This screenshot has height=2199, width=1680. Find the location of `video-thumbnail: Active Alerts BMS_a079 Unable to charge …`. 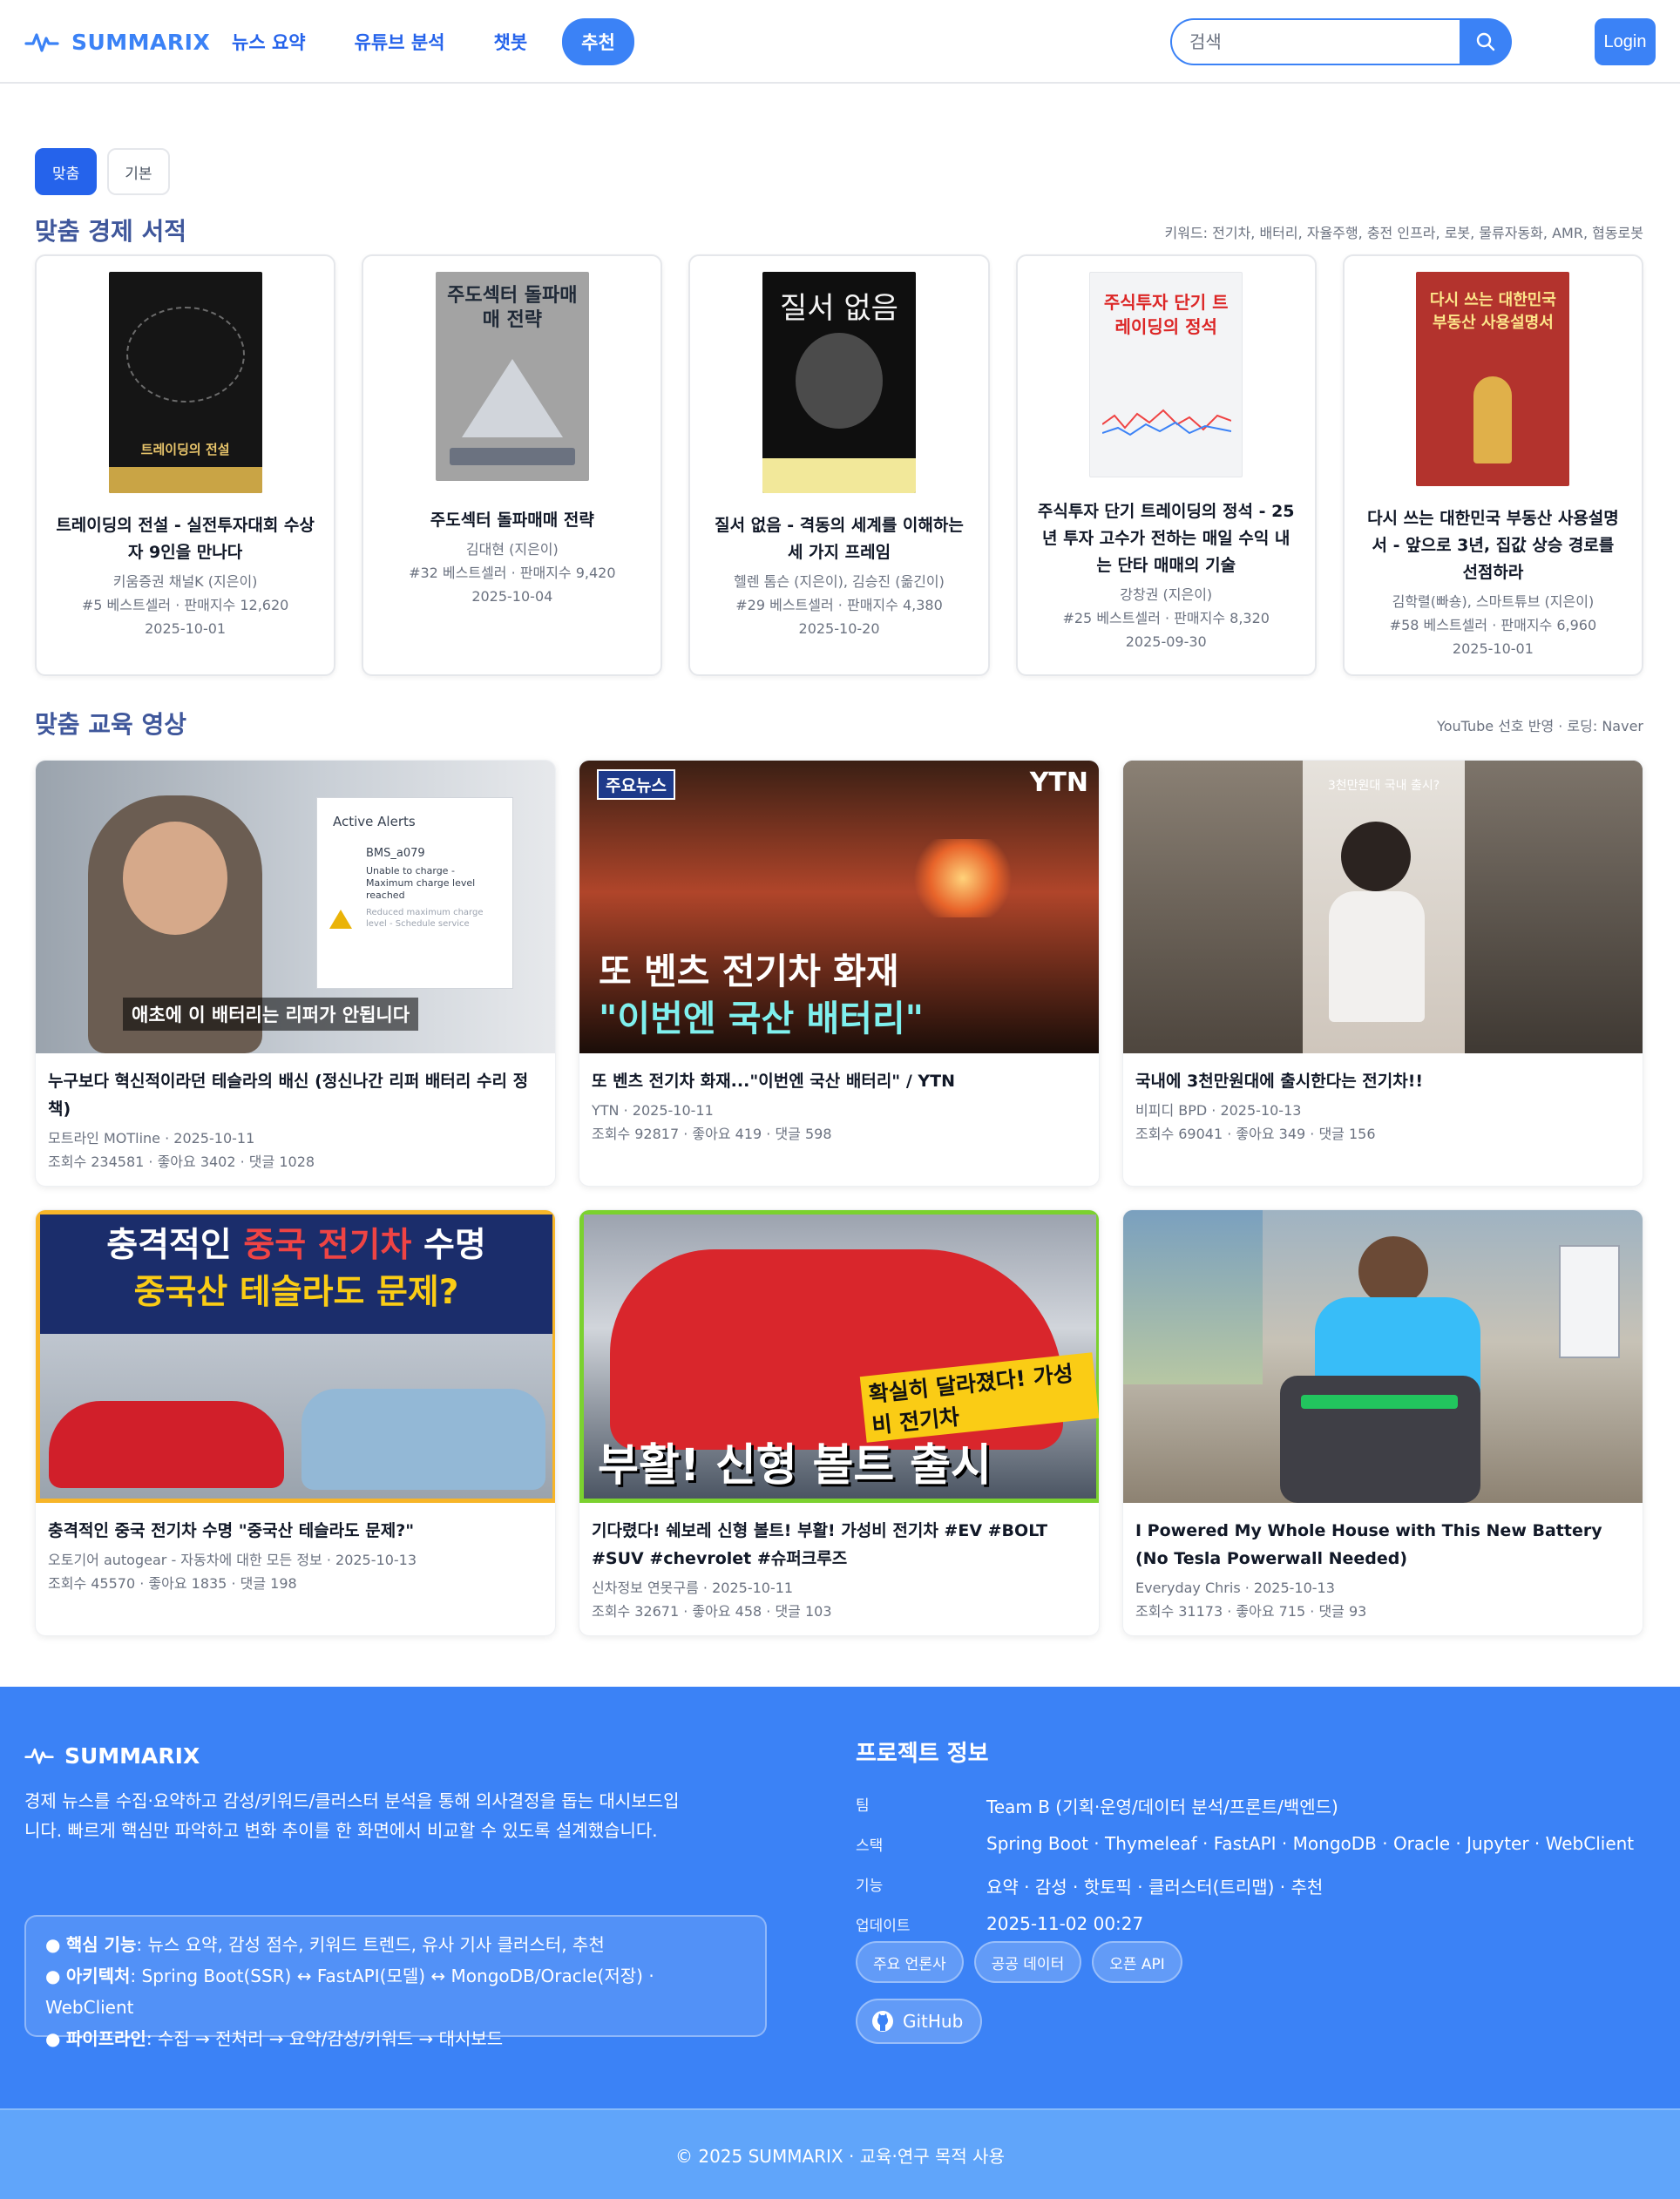

video-thumbnail: Active Alerts BMS_a079 Unable to charge … is located at coordinates (295, 907).